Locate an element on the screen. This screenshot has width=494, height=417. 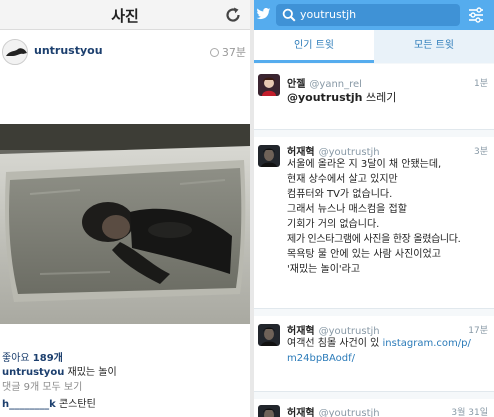
tweet-line: 서울에 올라온 지 3달이 채 안됐는데, is located at coordinates (364, 164).